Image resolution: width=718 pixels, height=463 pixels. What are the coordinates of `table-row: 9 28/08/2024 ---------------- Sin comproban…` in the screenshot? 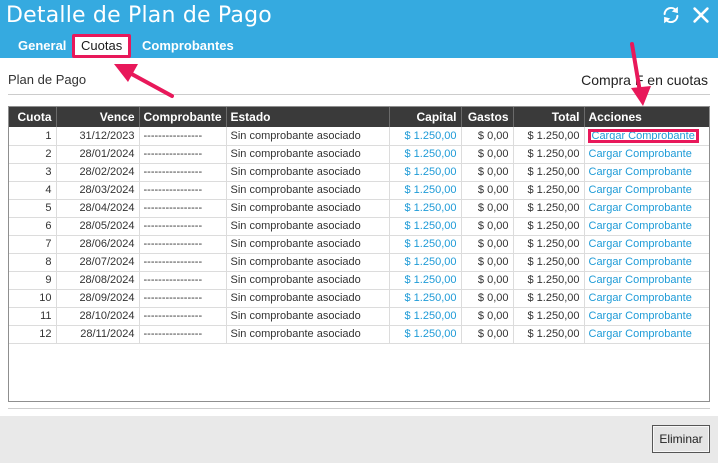 It's located at (359, 280).